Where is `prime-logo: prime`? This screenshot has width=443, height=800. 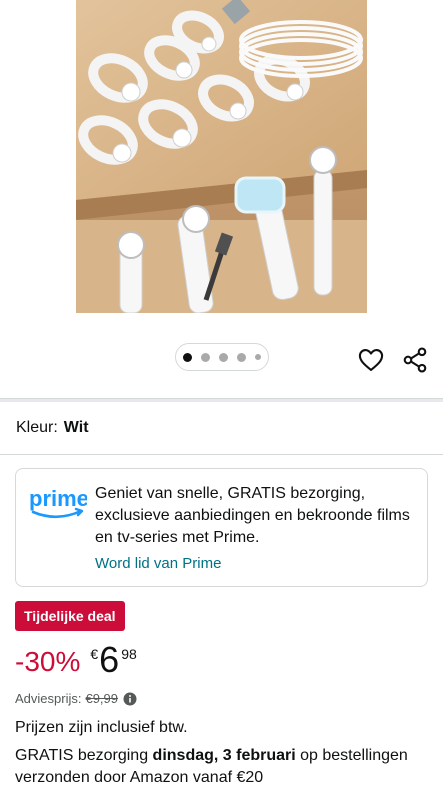 prime-logo: prime is located at coordinates (59, 502).